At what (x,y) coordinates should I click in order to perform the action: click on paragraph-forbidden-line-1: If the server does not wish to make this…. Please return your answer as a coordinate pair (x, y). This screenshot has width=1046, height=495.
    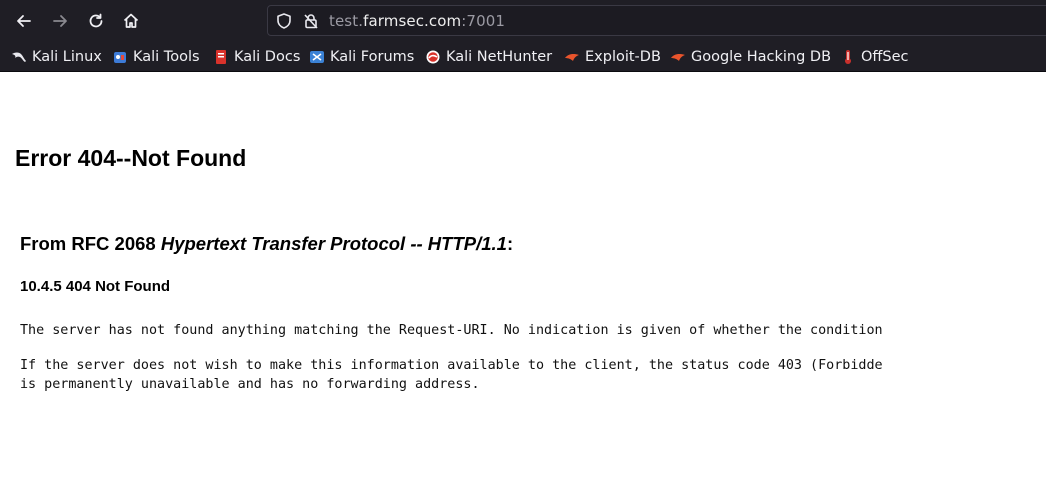
    Looking at the image, I should click on (451, 365).